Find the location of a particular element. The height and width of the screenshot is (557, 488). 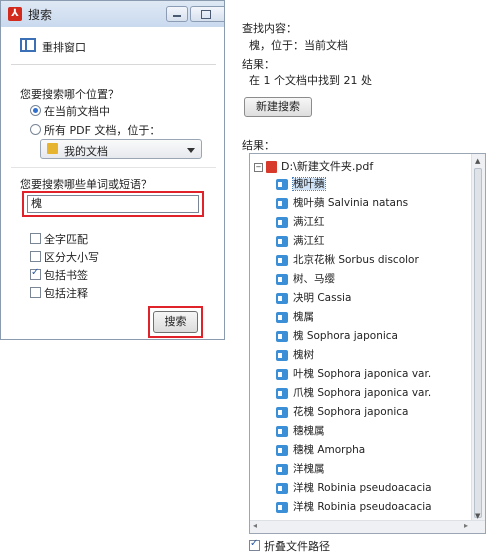

result-item: 槐树 is located at coordinates (295, 355).